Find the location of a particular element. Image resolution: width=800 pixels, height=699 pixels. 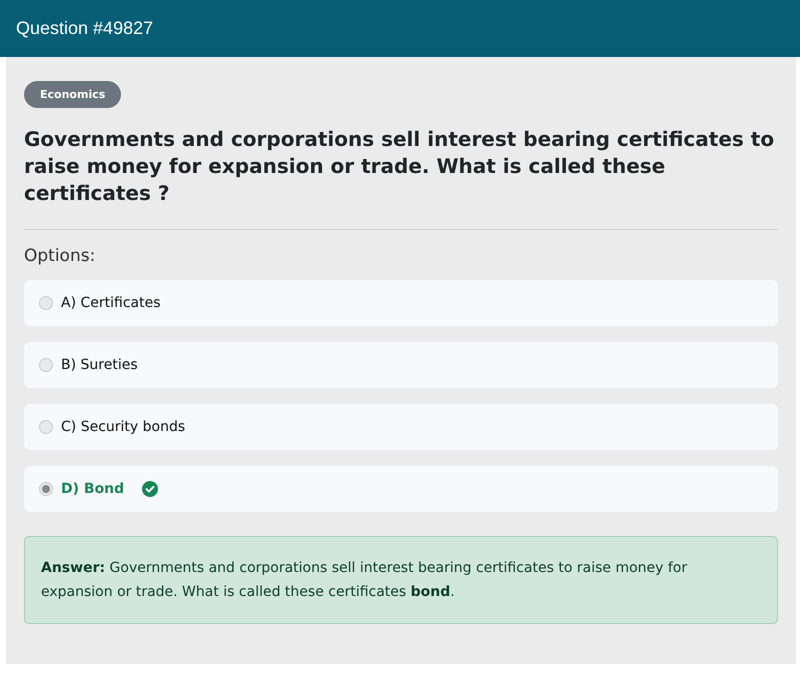

option-text: D) Bond is located at coordinates (92, 489).